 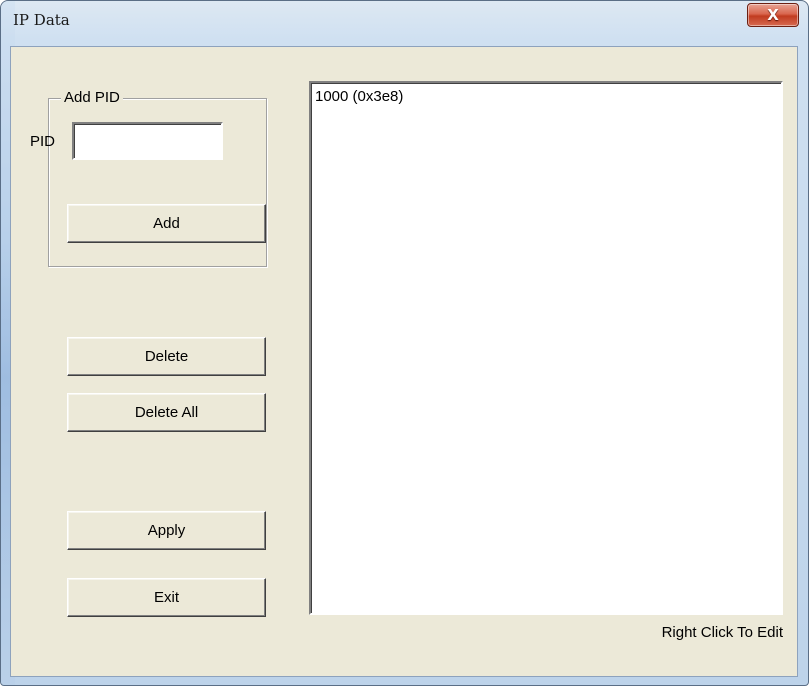 I want to click on apply-button: Apply, so click(x=166, y=530).